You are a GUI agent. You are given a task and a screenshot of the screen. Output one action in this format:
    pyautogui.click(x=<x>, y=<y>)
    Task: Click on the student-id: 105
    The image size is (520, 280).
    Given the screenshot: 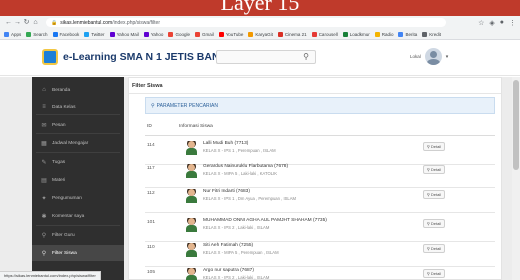 What is the action you would take?
    pyautogui.click(x=151, y=272)
    